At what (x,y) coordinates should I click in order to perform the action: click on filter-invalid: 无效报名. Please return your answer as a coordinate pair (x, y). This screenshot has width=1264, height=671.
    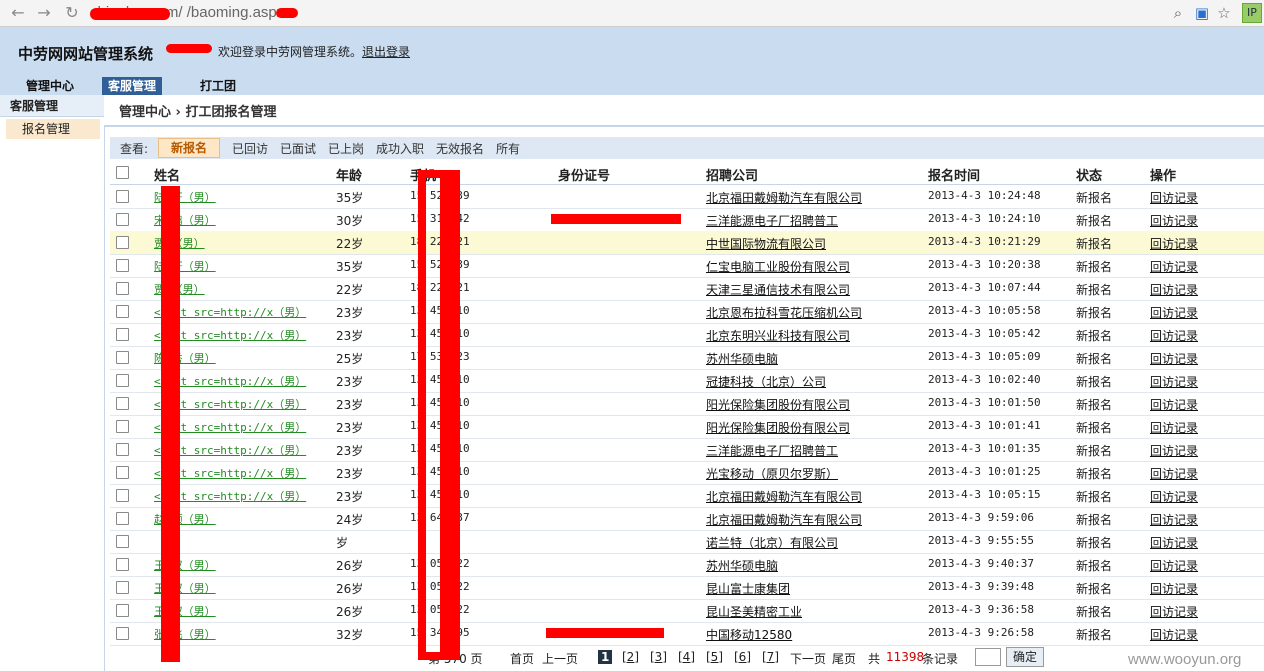
    Looking at the image, I should click on (460, 148).